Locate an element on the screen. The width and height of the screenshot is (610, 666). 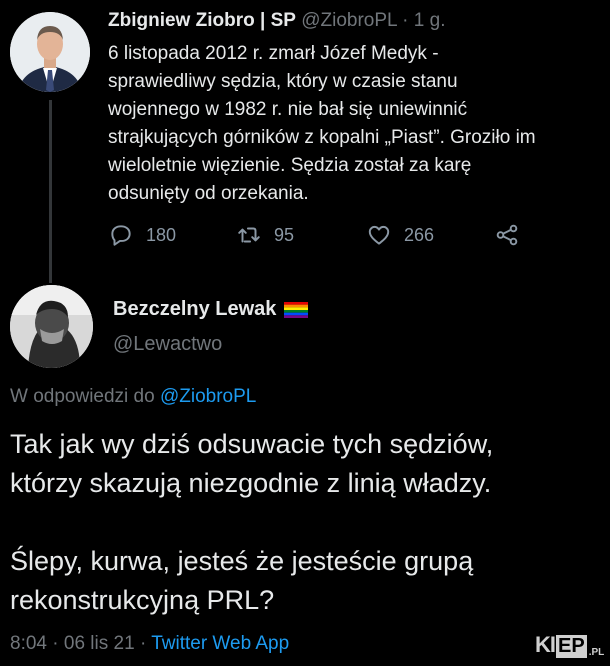
tweet2-date: 06 lis 21 is located at coordinates (99, 643).